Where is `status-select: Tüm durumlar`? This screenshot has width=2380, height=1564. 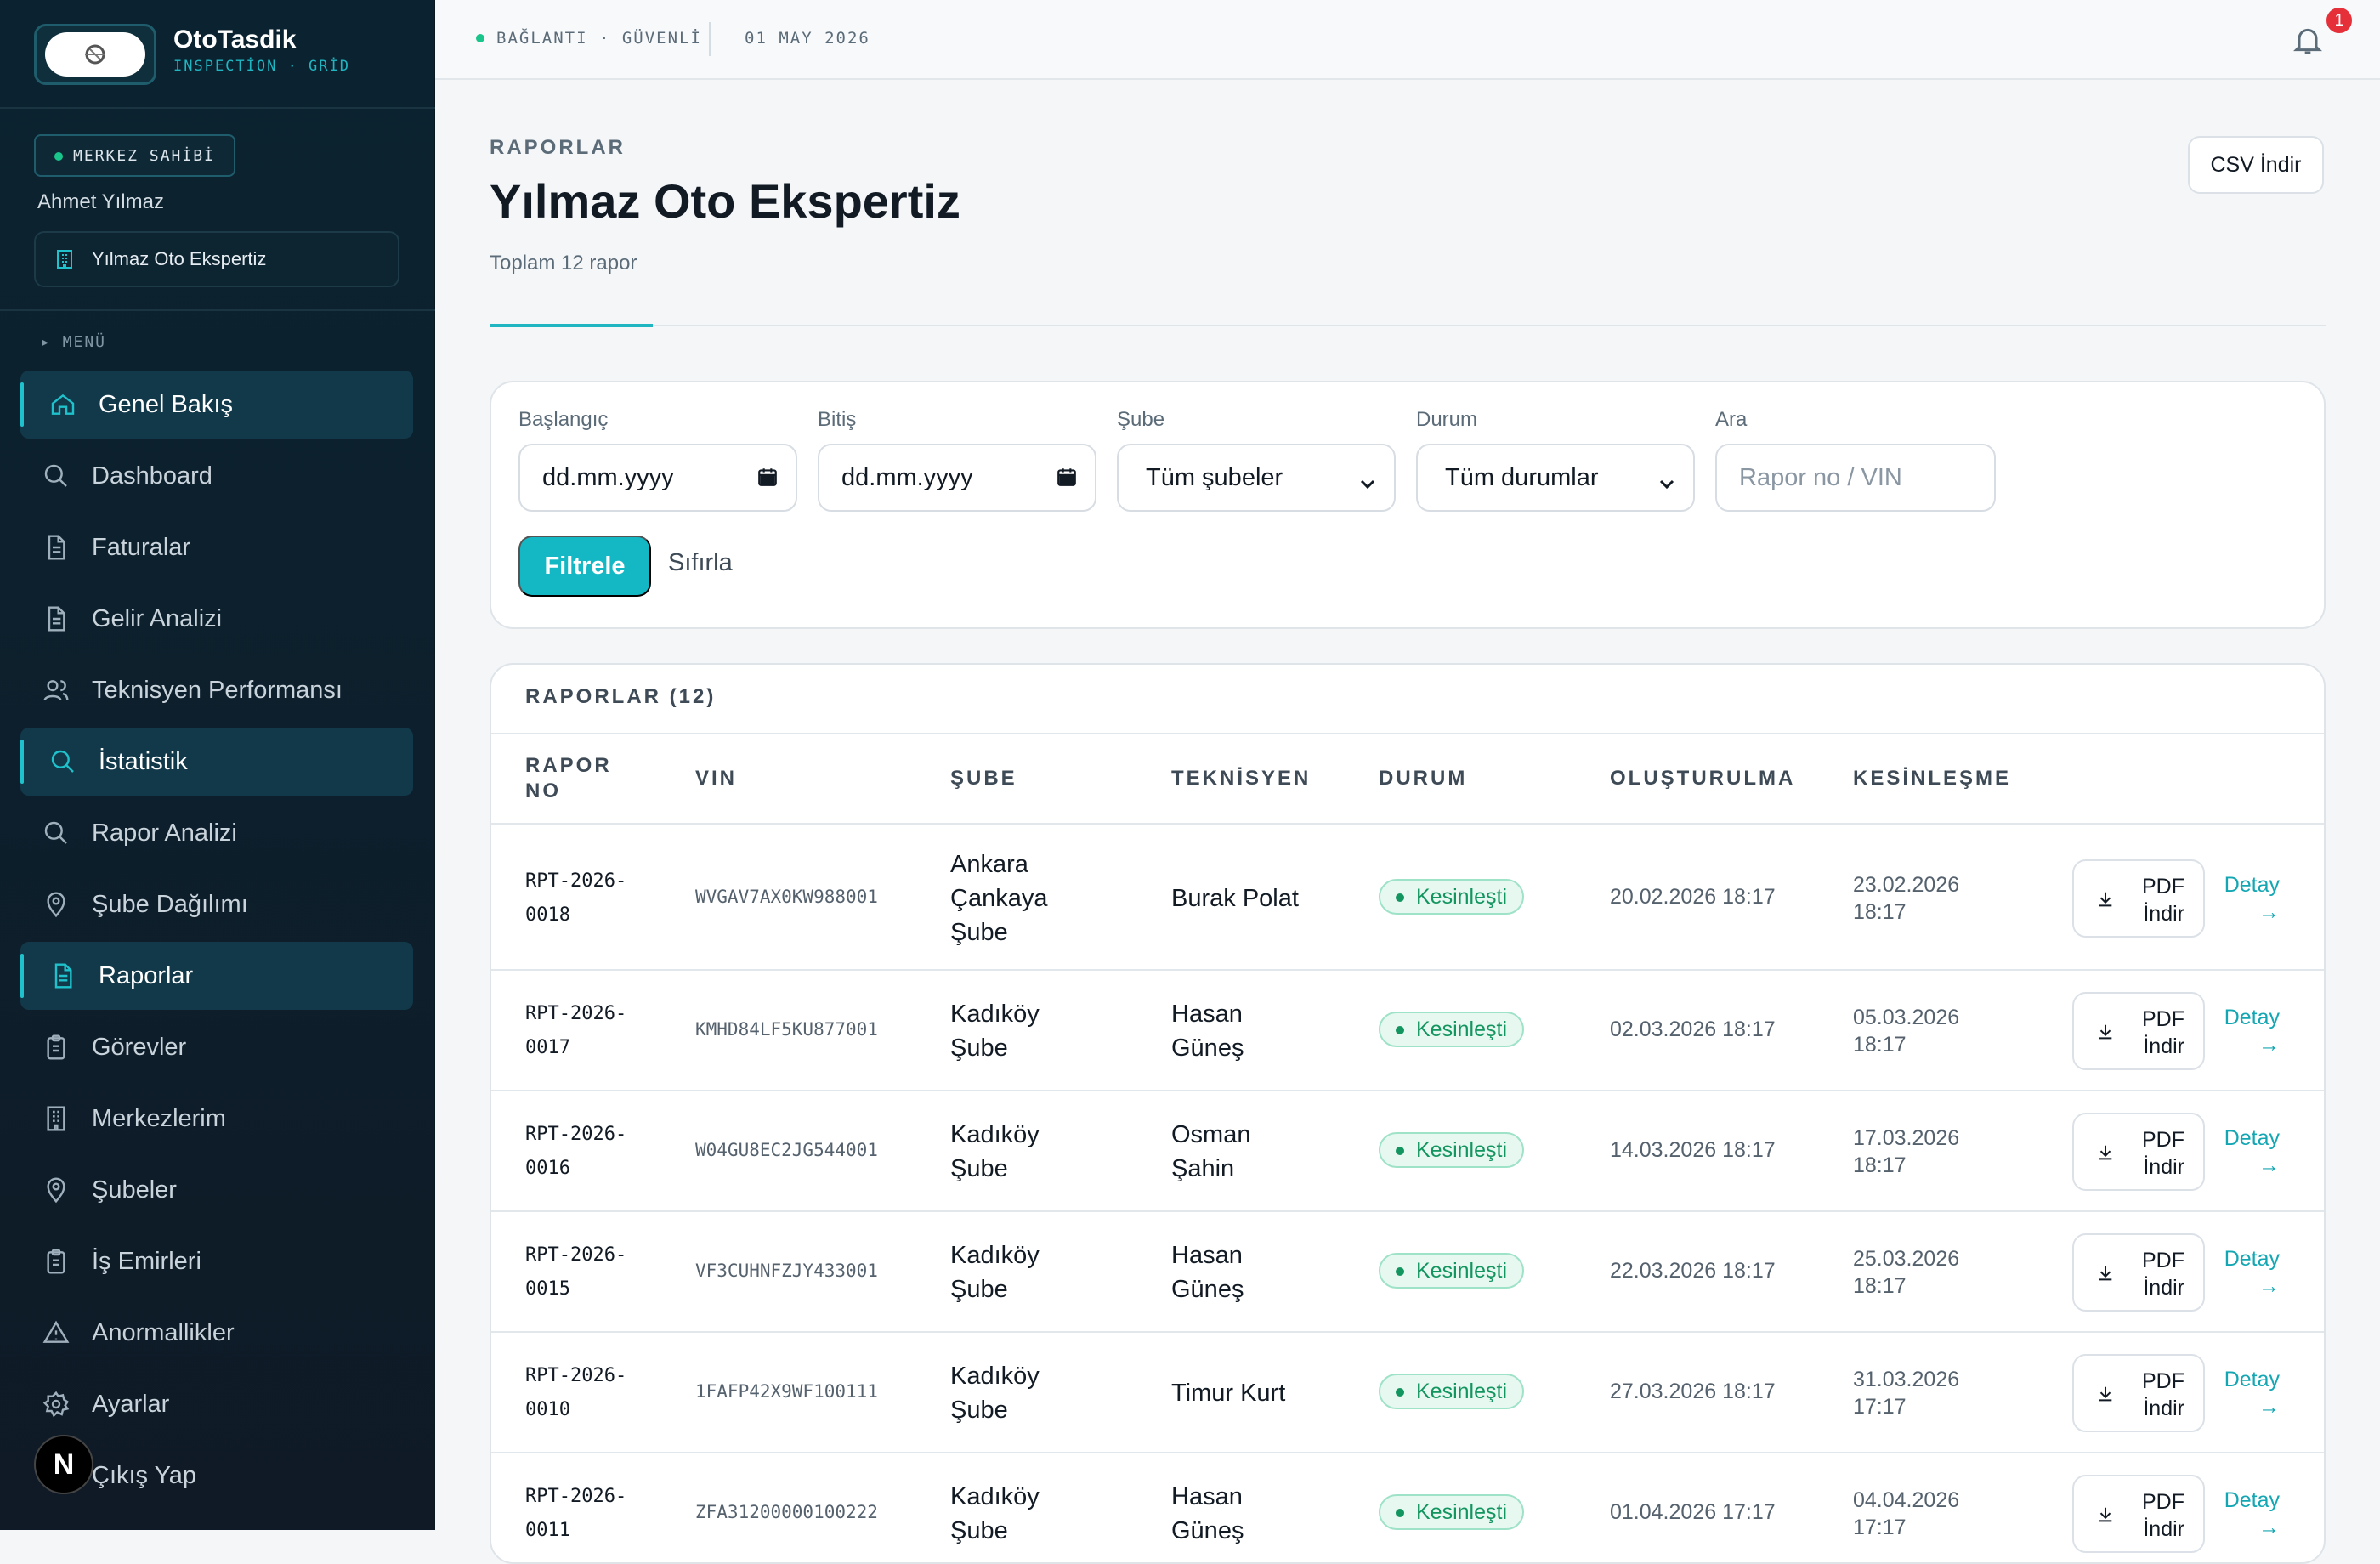
status-select: Tüm durumlar is located at coordinates (1555, 478).